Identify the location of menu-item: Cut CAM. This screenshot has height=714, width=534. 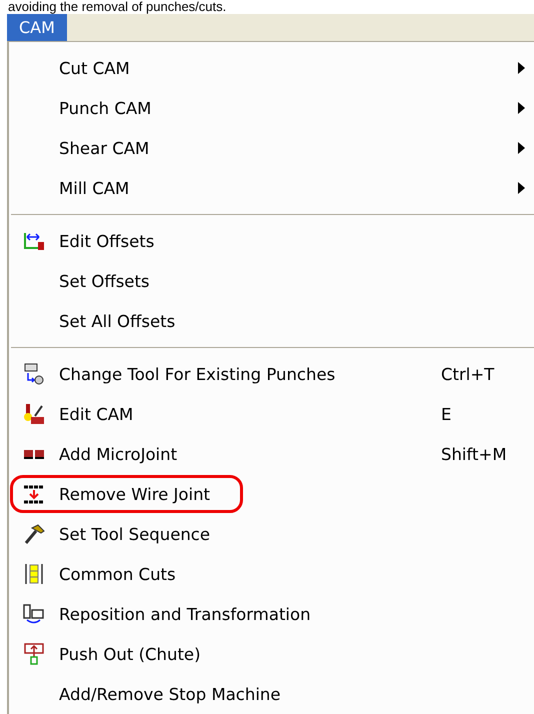
(271, 68).